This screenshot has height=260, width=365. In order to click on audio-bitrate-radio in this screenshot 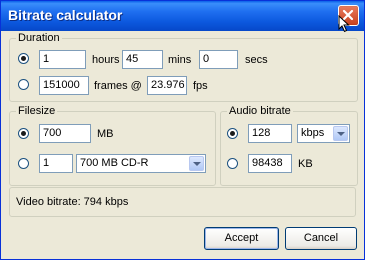, I will do `click(232, 133)`.